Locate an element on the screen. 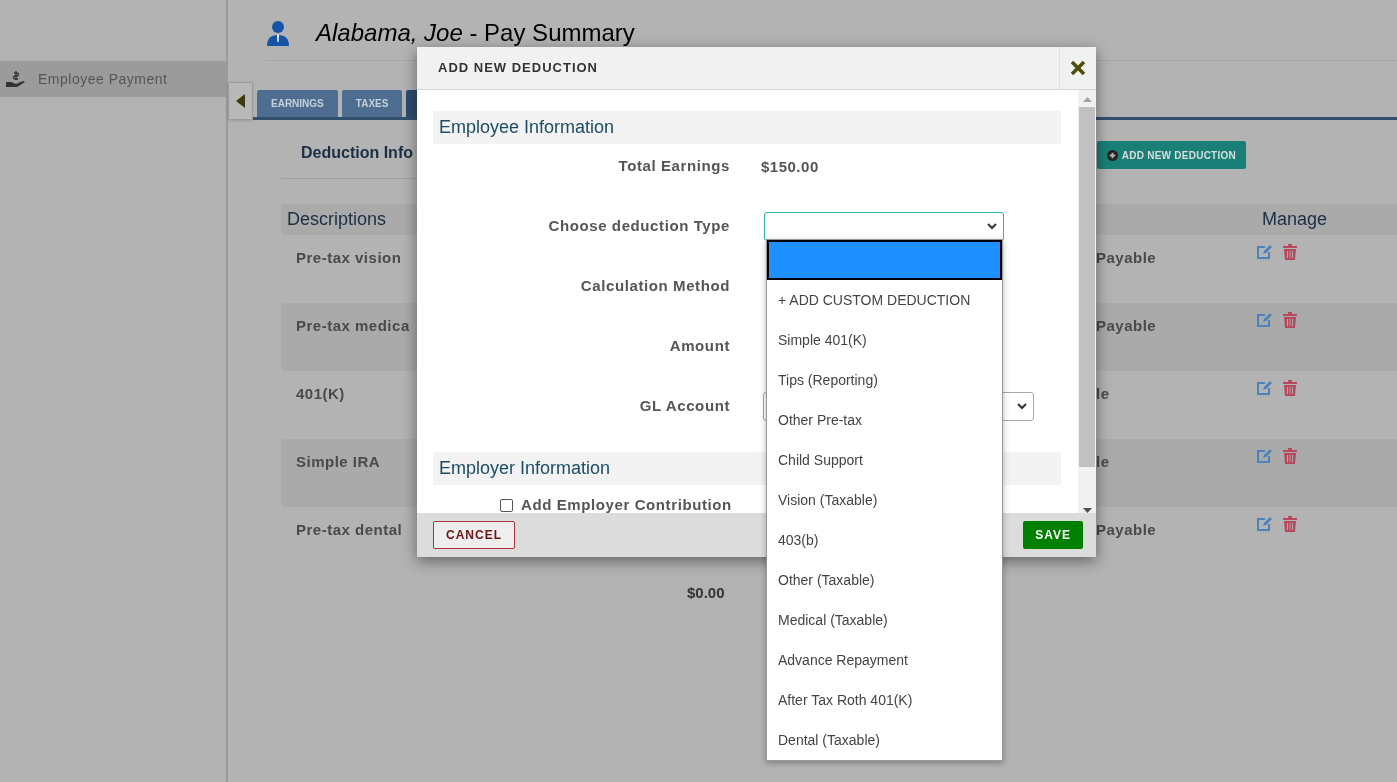 Image resolution: width=1397 pixels, height=782 pixels. dropdown-option: After Tax Roth 401(K) is located at coordinates (884, 700).